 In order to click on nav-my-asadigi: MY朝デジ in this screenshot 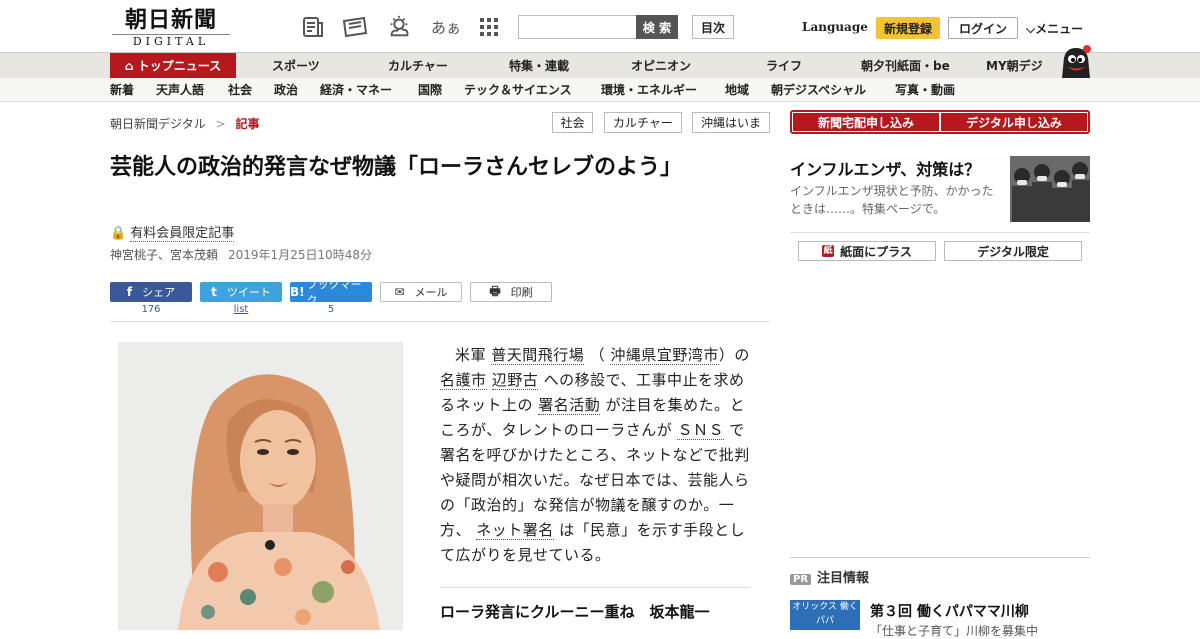, I will do `click(1014, 66)`.